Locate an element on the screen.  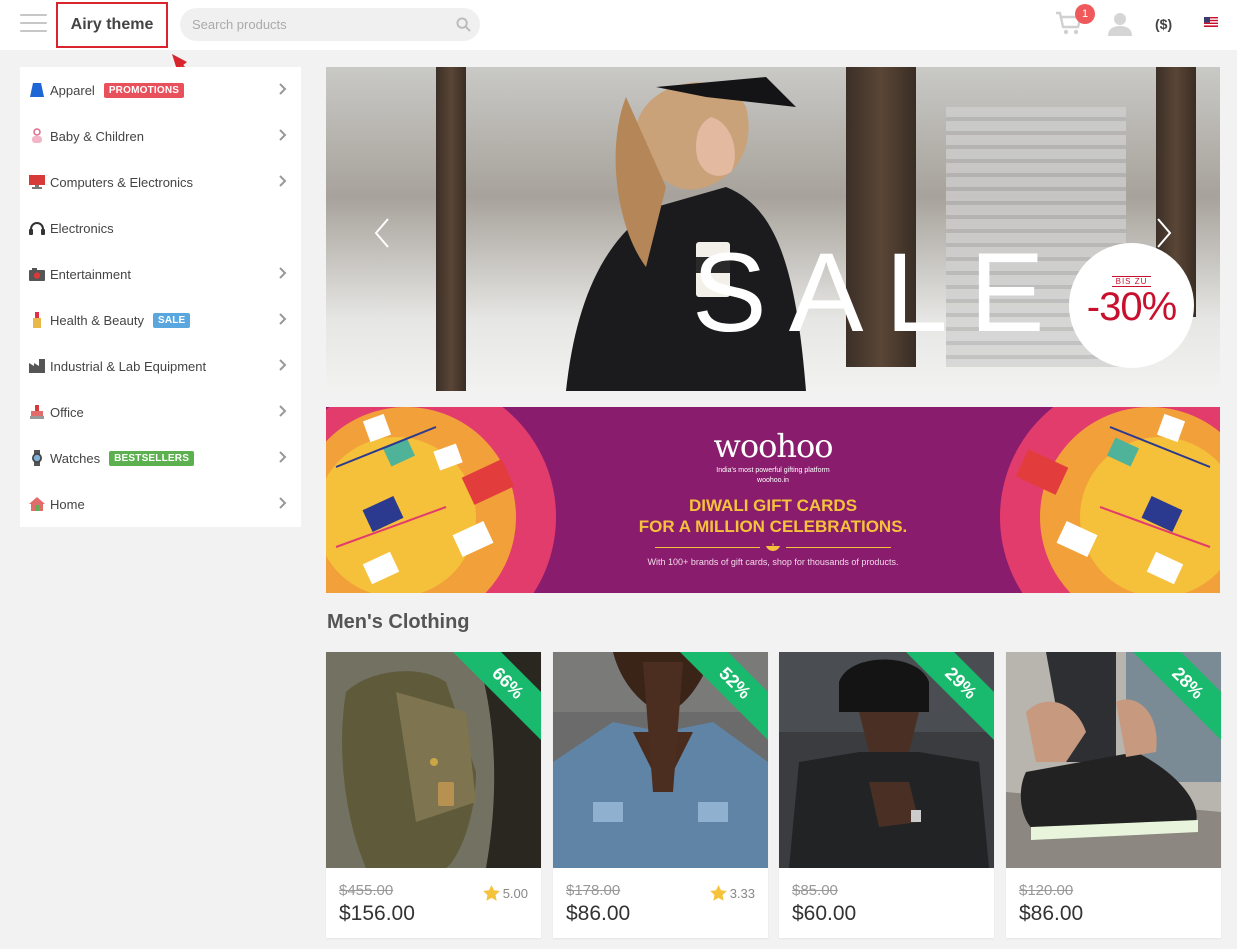
old-price: $455.00 is located at coordinates (366, 890).